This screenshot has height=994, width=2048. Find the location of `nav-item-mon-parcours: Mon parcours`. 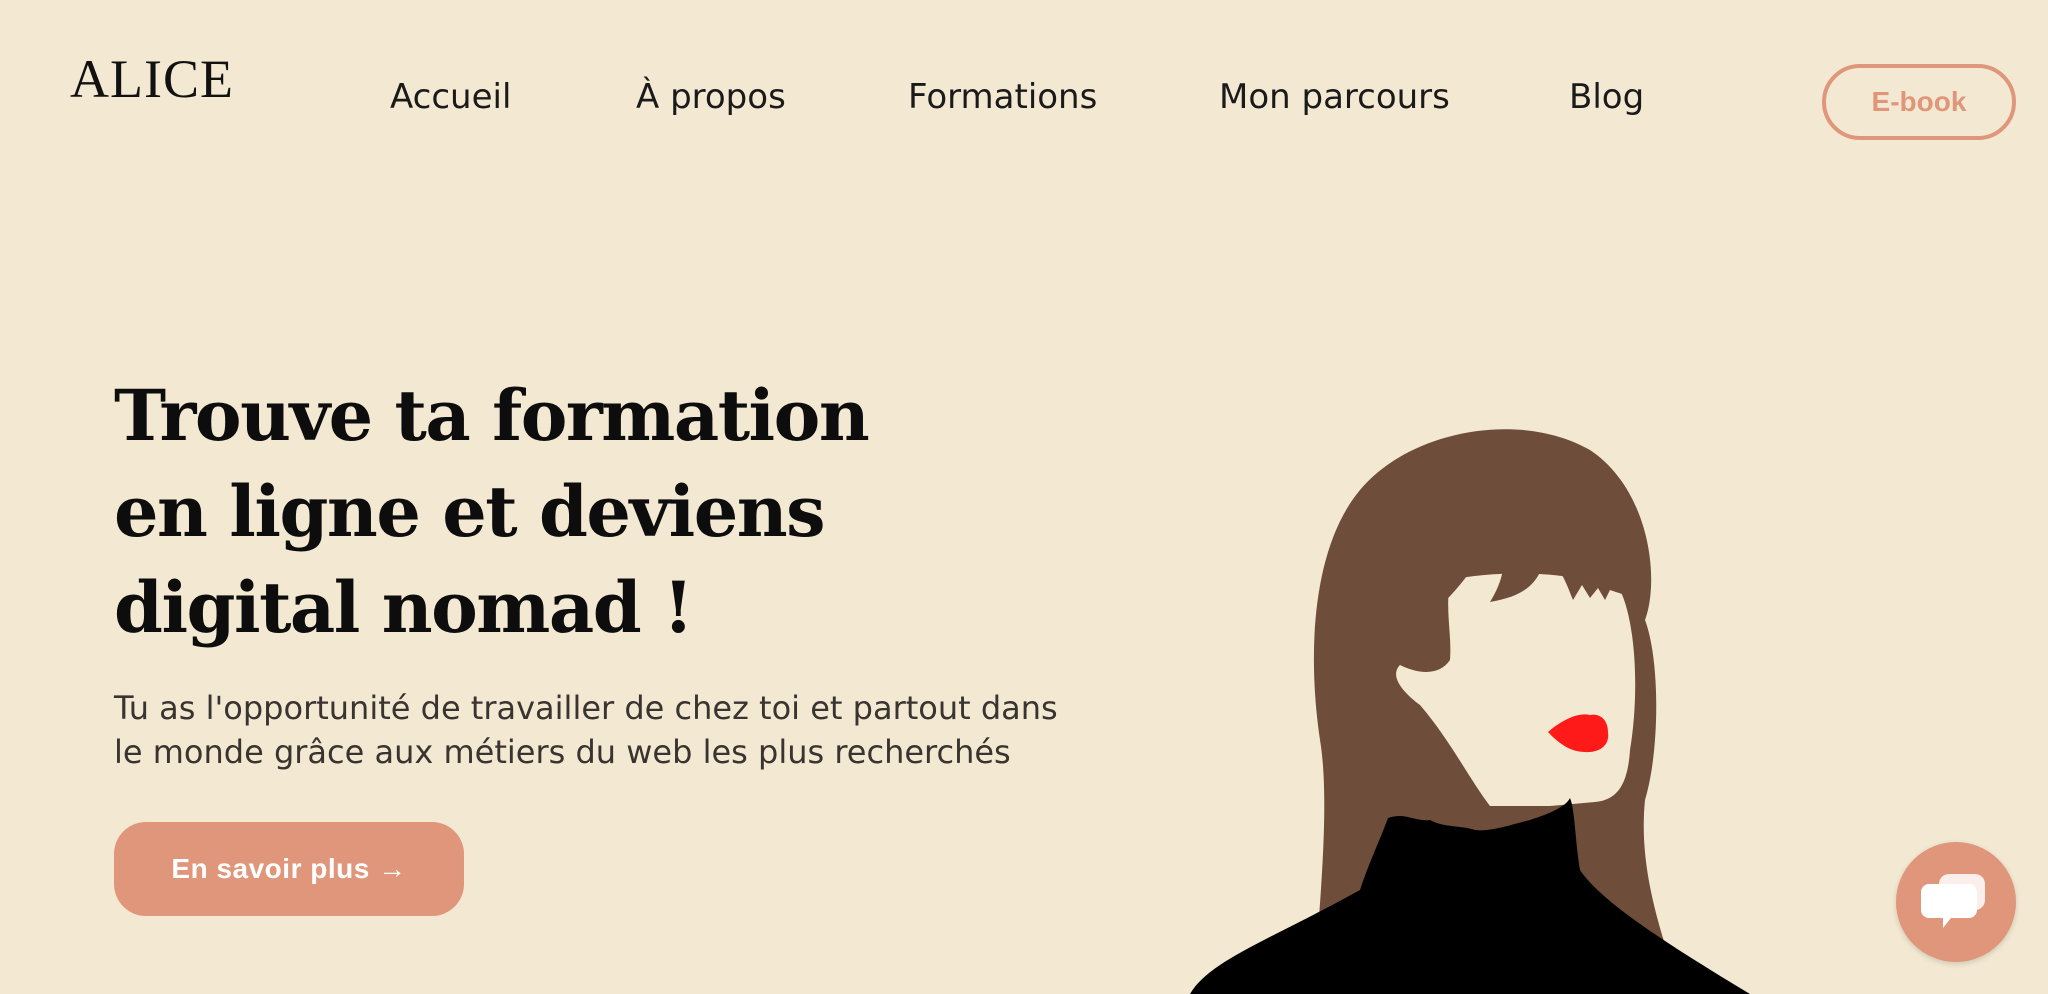

nav-item-mon-parcours: Mon parcours is located at coordinates (1334, 97).